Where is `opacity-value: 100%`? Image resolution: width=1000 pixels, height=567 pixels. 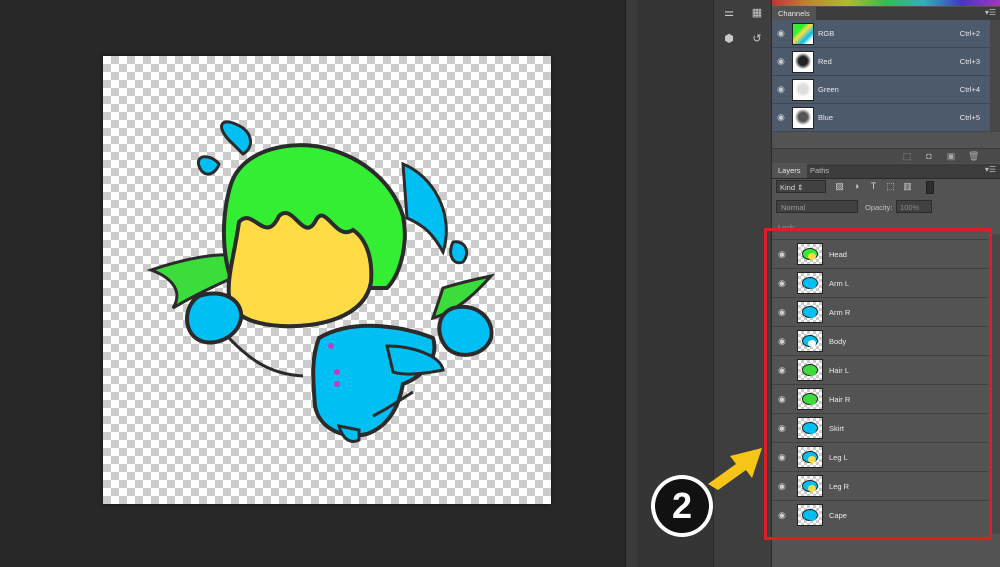
opacity-value: 100% is located at coordinates (910, 207).